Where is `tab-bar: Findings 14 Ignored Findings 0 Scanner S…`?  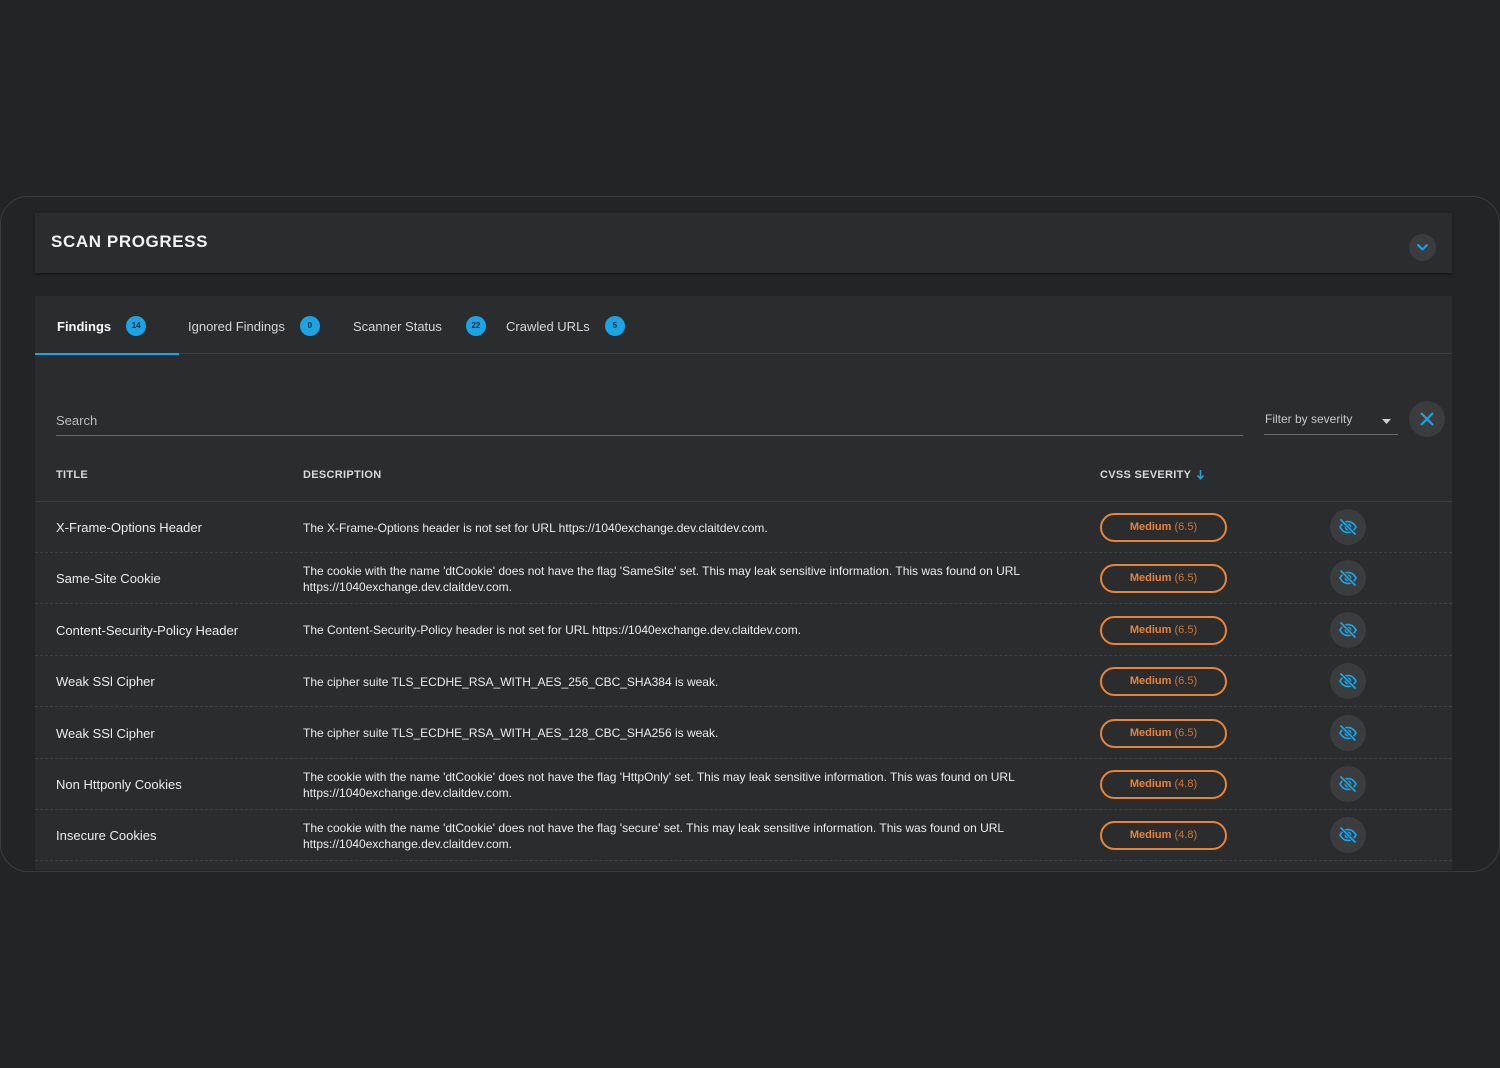
tab-bar: Findings 14 Ignored Findings 0 Scanner S… is located at coordinates (743, 325).